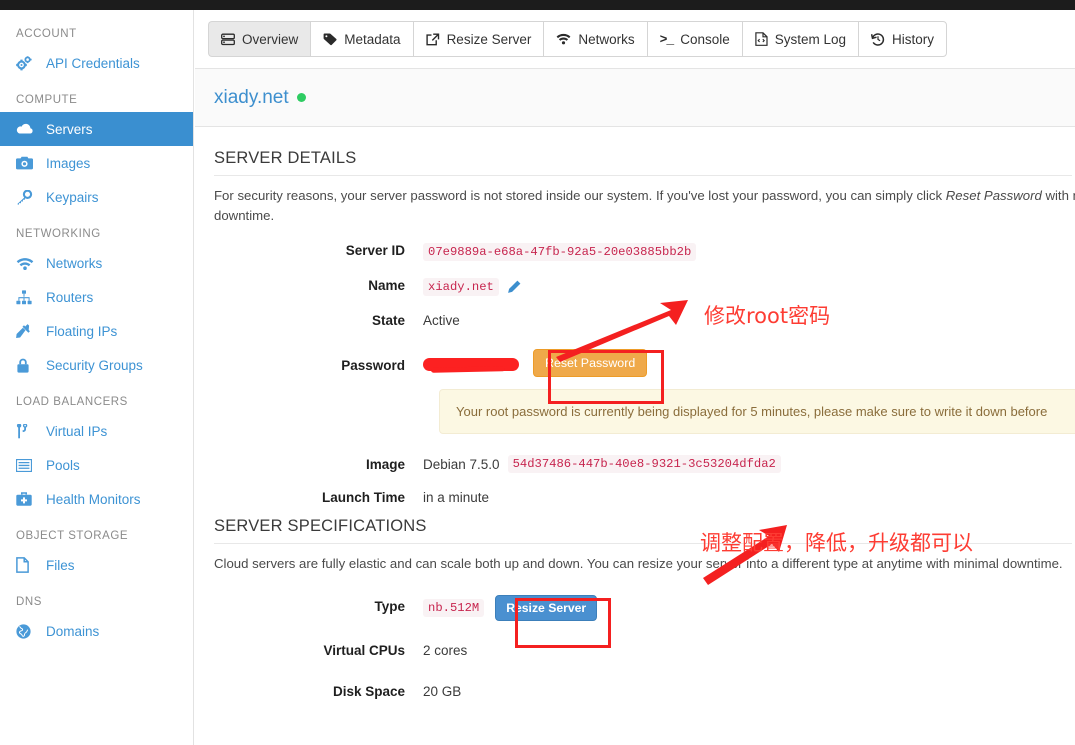 This screenshot has height=745, width=1075. I want to click on sidebar-item-images: Images, so click(96, 163).